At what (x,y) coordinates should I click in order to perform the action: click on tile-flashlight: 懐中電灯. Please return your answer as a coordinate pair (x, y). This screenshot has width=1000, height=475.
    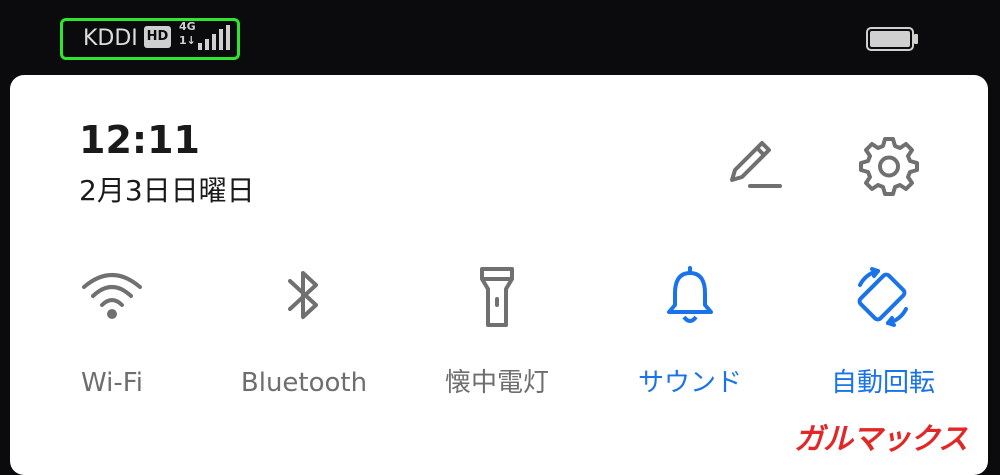
    Looking at the image, I should click on (497, 340).